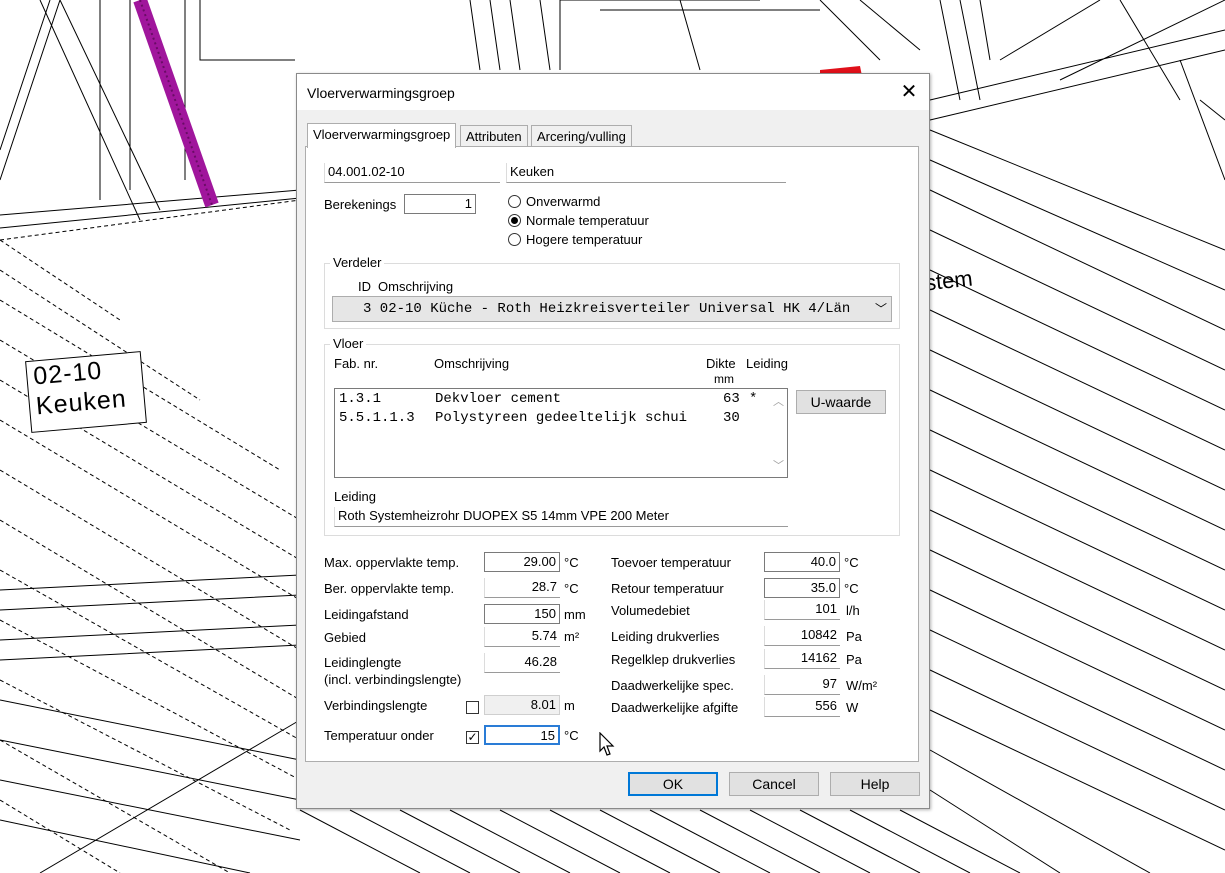  I want to click on max-opp-temp-input: 29.00, so click(522, 562).